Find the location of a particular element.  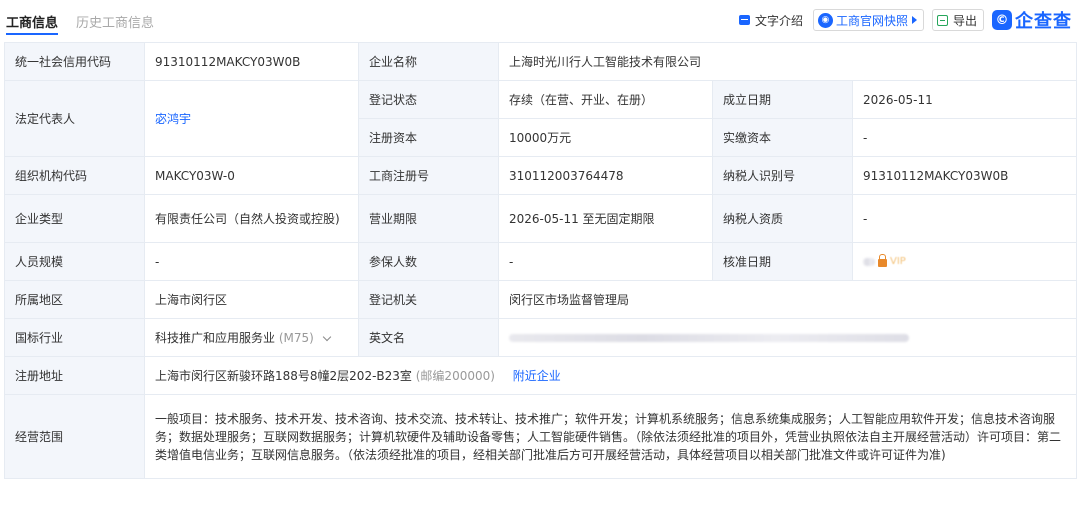

credit-code-value: 91310112MAKCY03W0B is located at coordinates (251, 61).